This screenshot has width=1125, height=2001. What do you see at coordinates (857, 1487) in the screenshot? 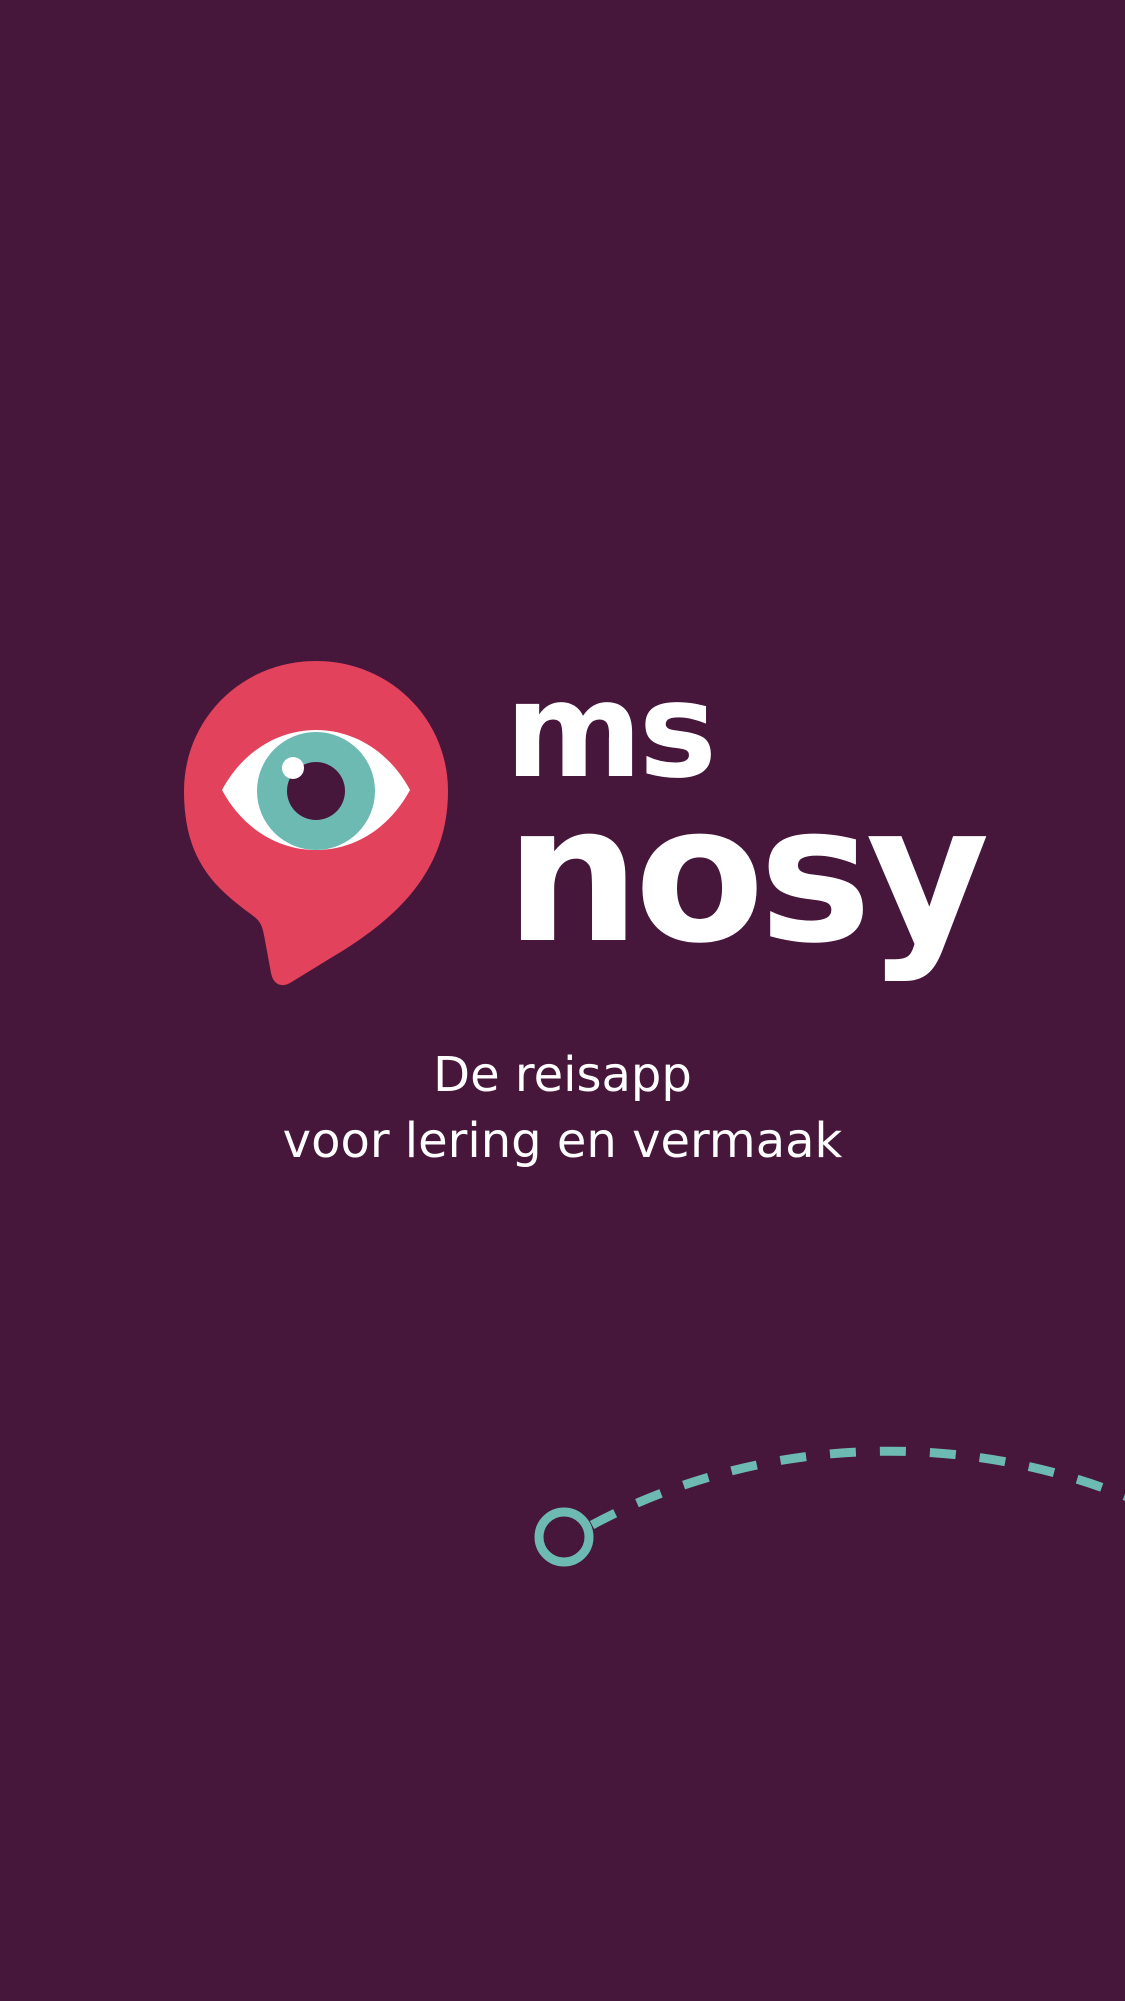
I see `route-dashed-path` at bounding box center [857, 1487].